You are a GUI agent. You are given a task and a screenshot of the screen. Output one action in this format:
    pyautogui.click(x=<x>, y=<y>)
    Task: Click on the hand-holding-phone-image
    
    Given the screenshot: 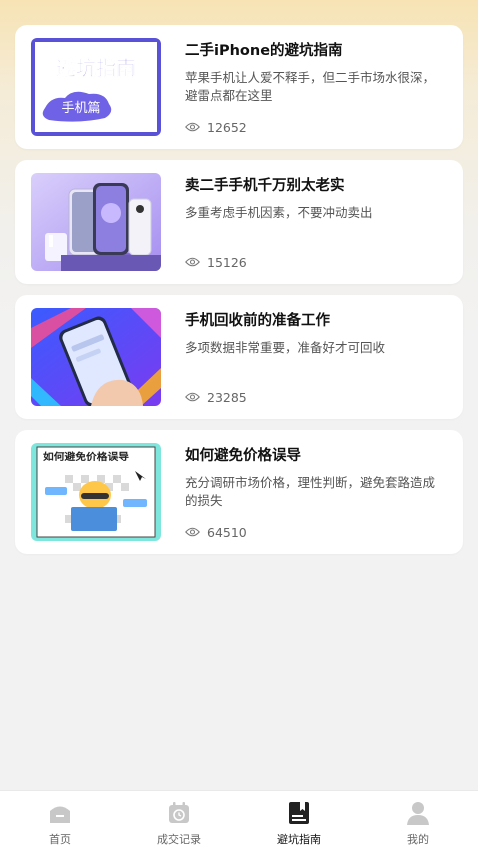 What is the action you would take?
    pyautogui.click(x=96, y=357)
    